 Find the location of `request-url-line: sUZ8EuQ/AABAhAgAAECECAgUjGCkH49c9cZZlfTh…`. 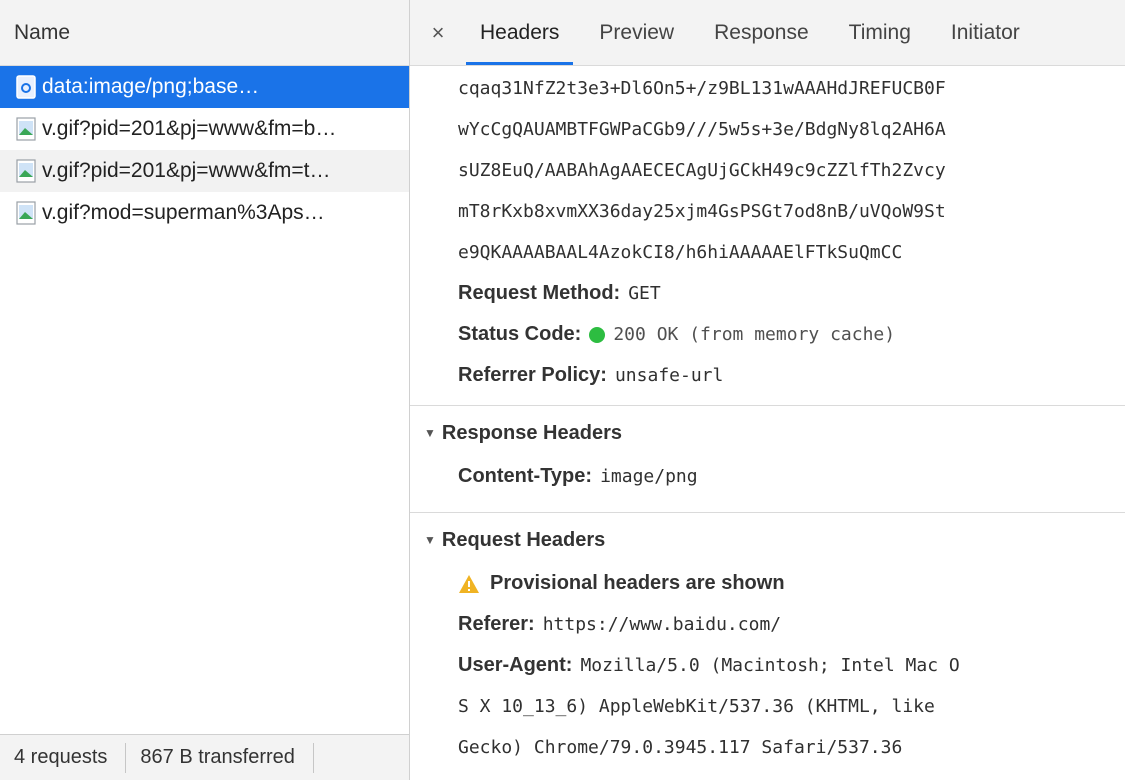

request-url-line: sUZ8EuQ/AABAhAgAAECECAgUjGCkH49c9cZZlfTh… is located at coordinates (767, 170).